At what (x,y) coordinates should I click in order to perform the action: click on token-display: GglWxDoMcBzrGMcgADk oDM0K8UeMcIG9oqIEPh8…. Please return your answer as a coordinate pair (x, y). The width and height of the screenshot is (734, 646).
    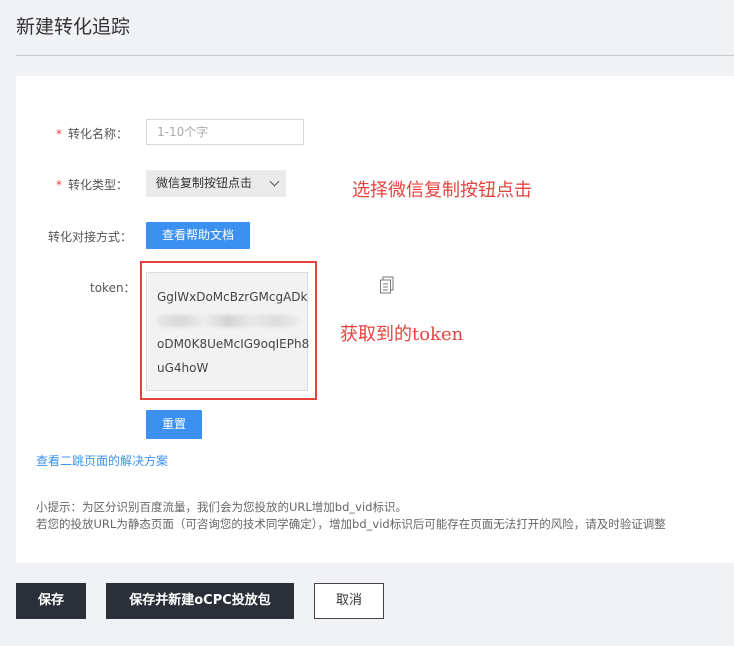
    Looking at the image, I should click on (228, 331).